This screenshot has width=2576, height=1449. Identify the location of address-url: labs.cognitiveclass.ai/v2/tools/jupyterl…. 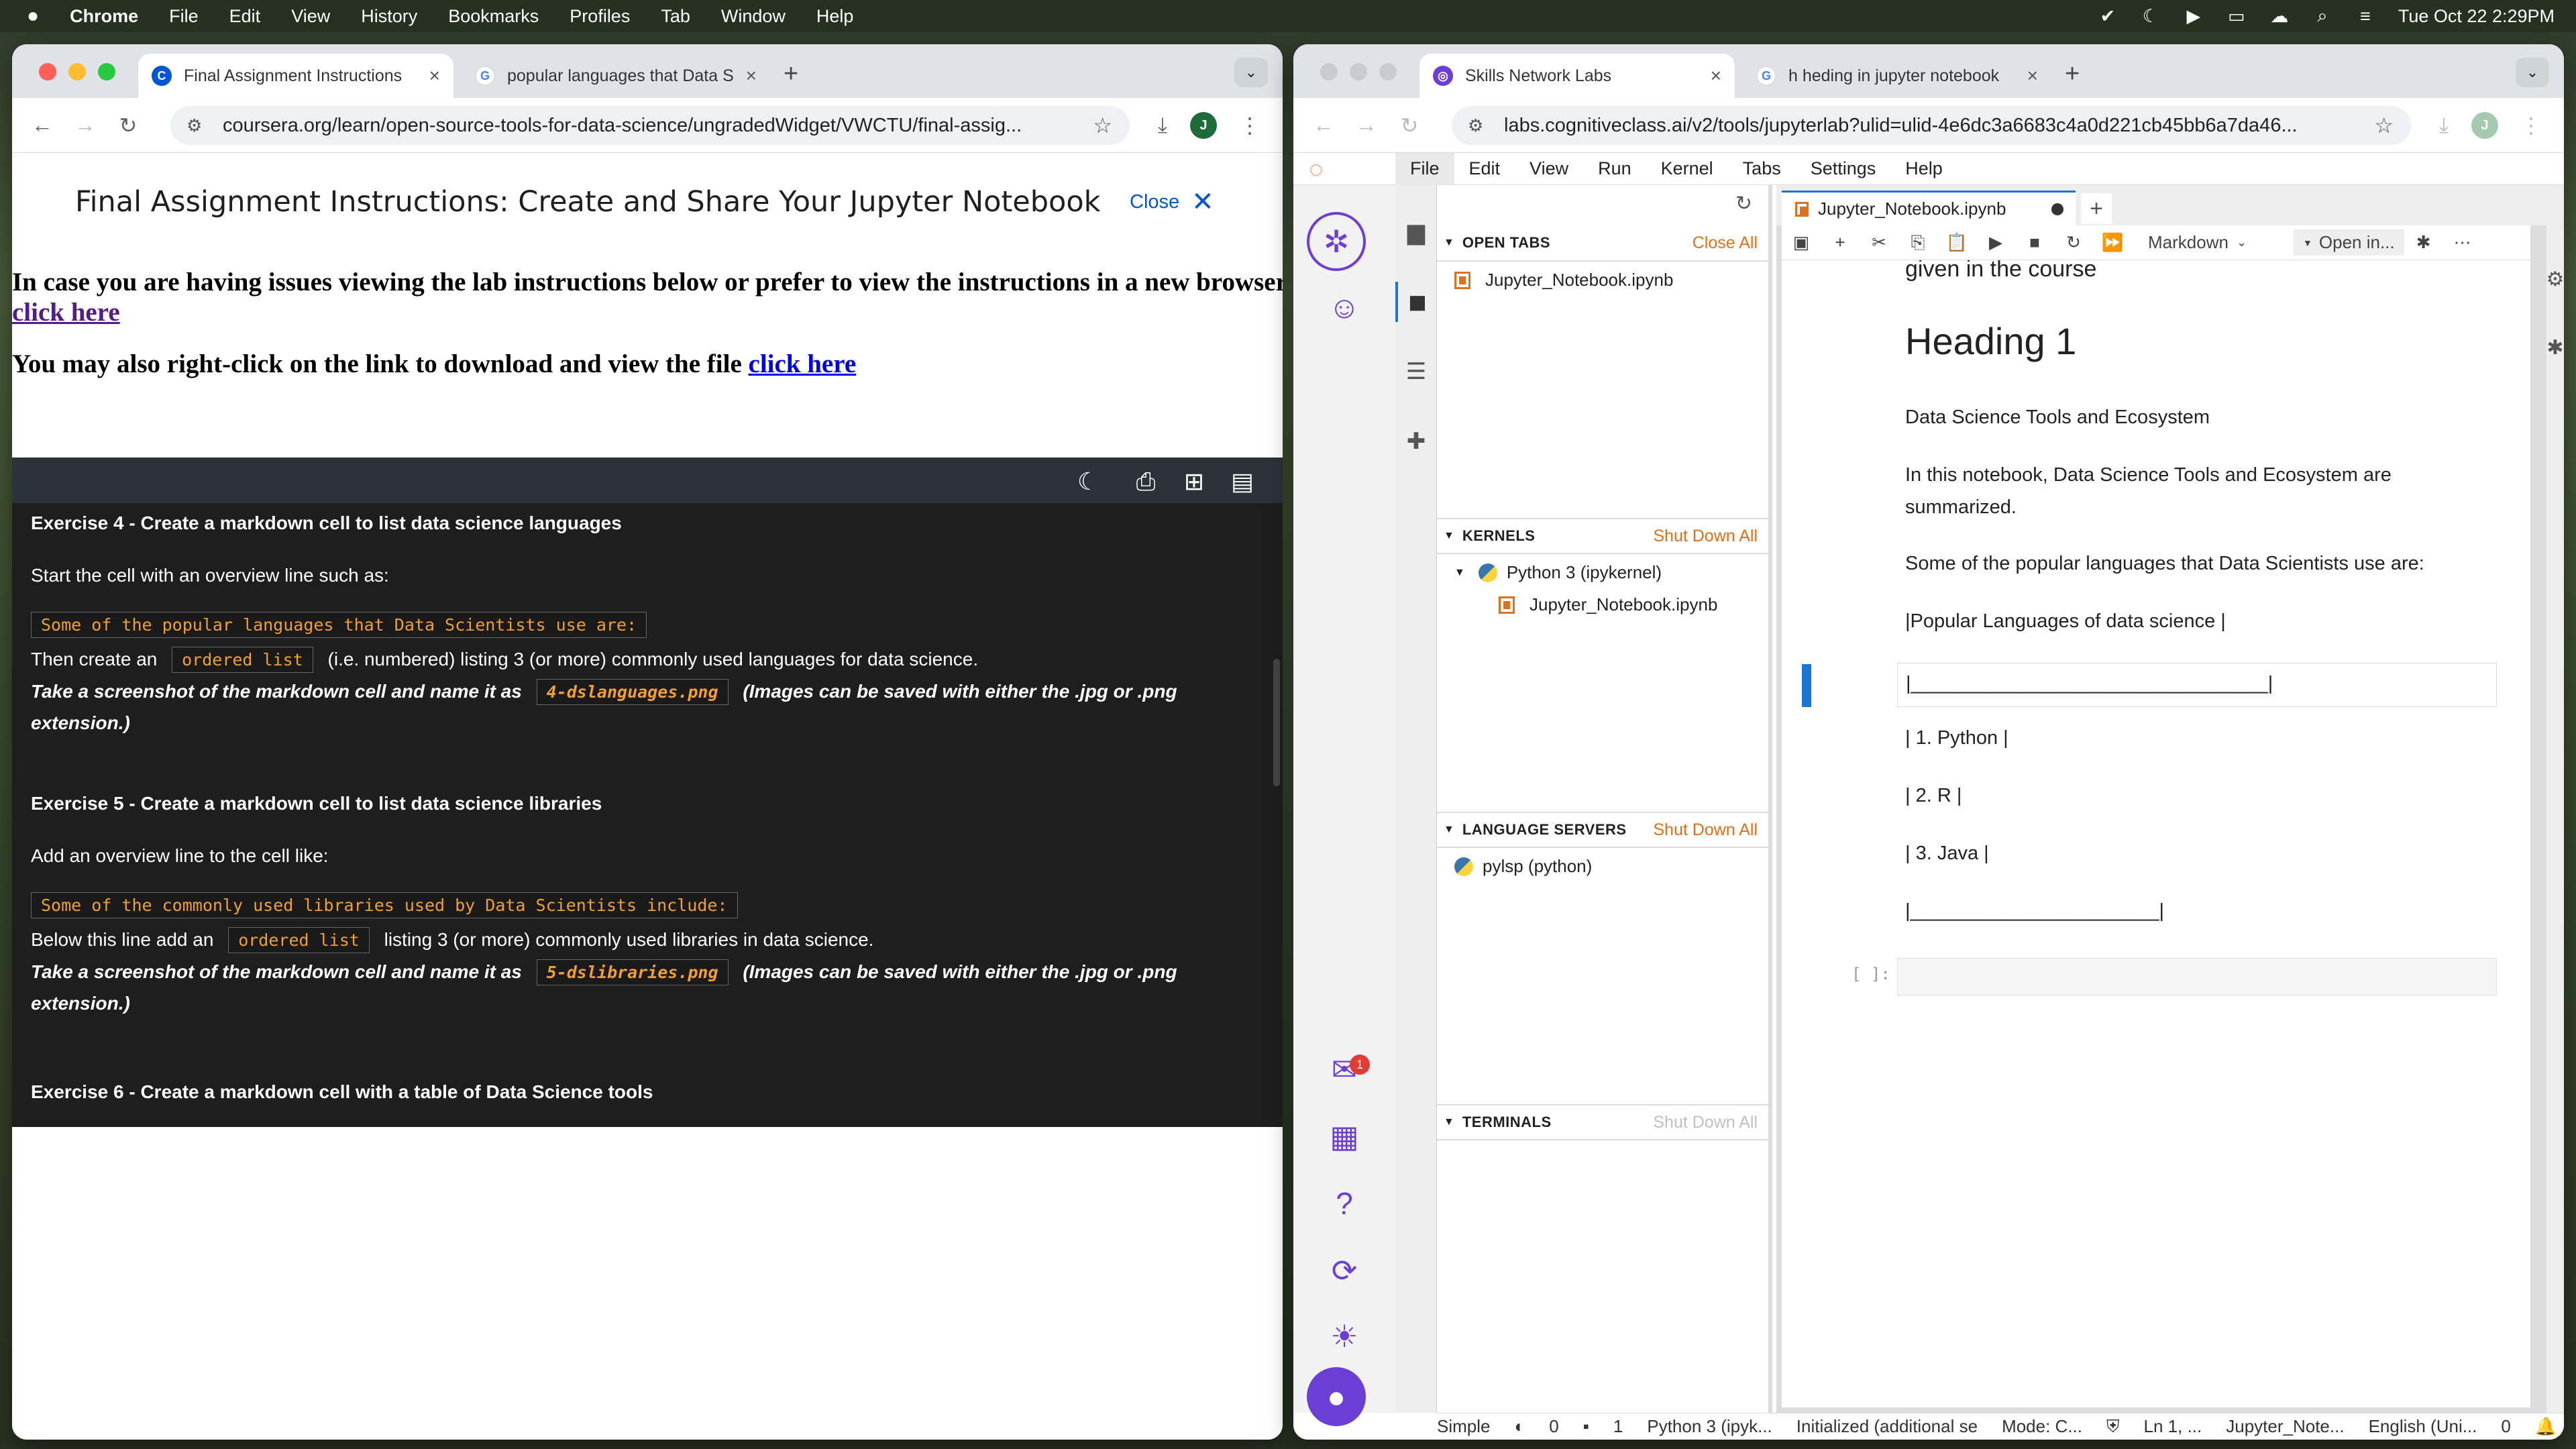
(1939, 126).